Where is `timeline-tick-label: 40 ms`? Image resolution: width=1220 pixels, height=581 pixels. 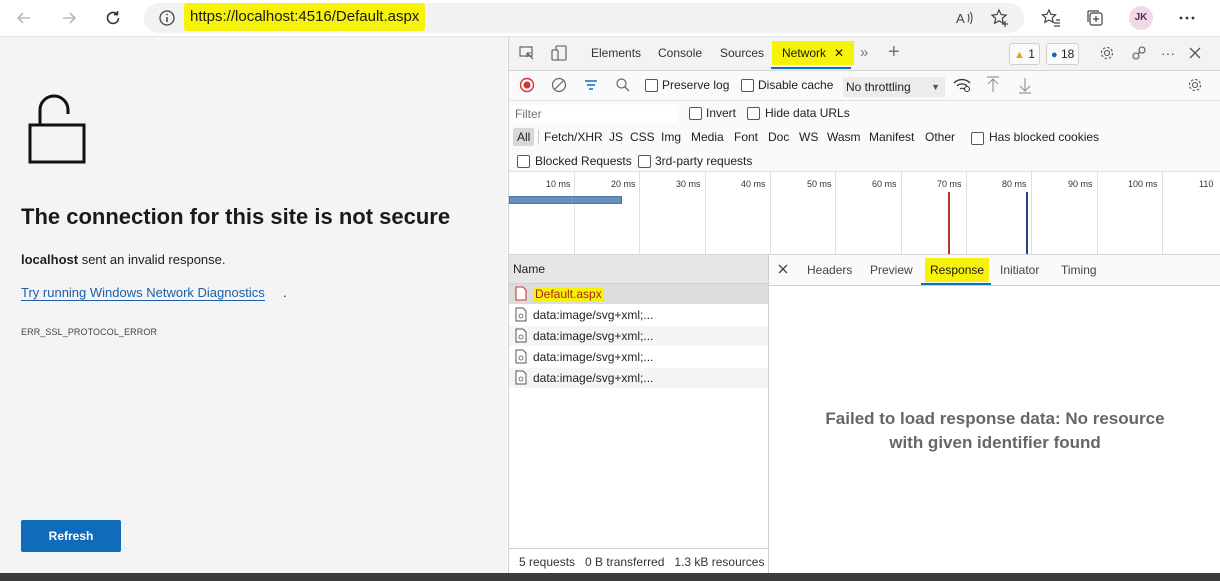 timeline-tick-label: 40 ms is located at coordinates (753, 184).